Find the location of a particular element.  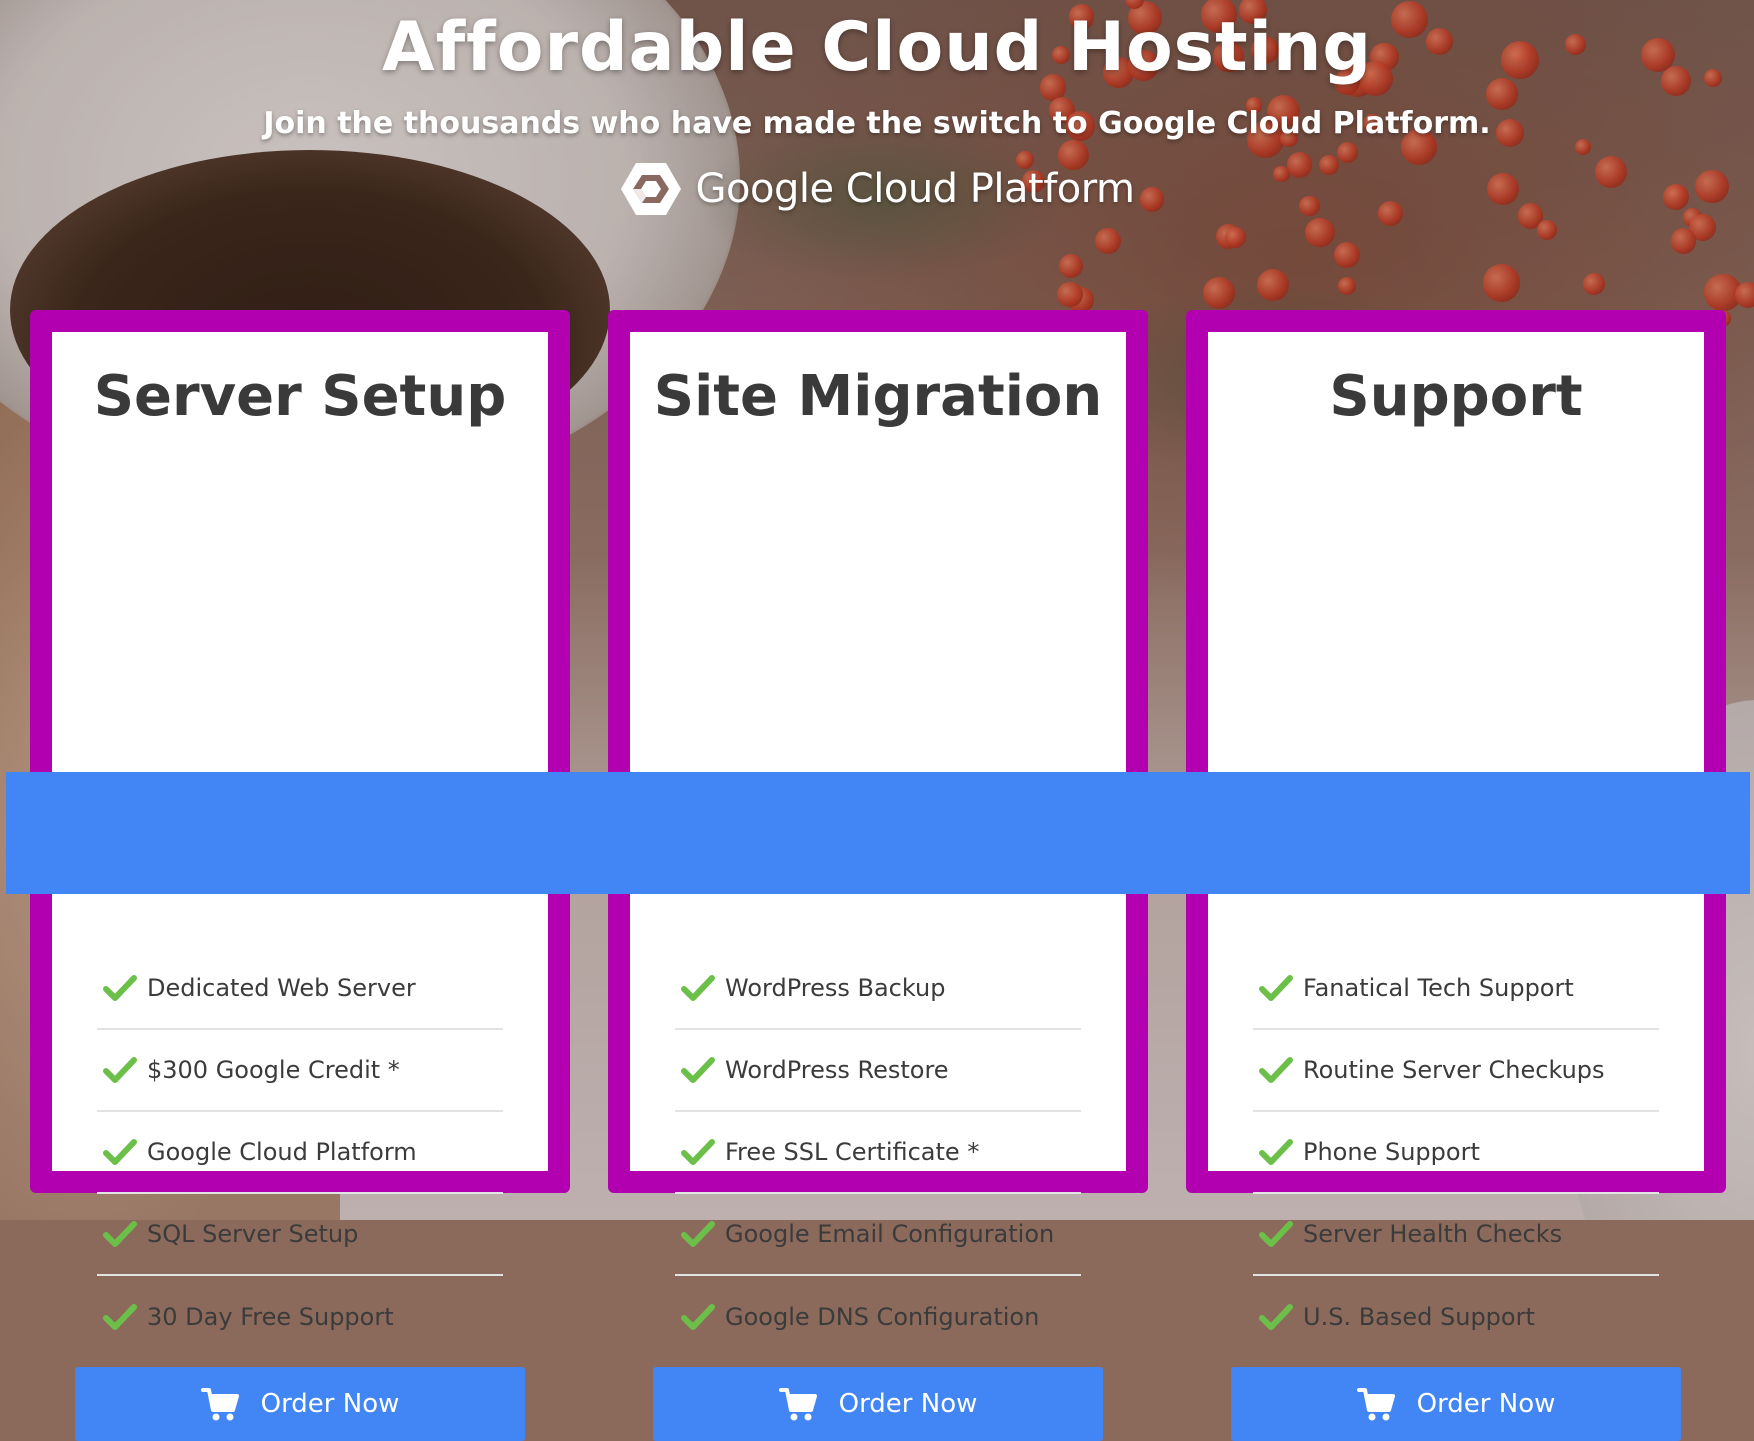

card-title: Site Migration is located at coordinates (878, 396).